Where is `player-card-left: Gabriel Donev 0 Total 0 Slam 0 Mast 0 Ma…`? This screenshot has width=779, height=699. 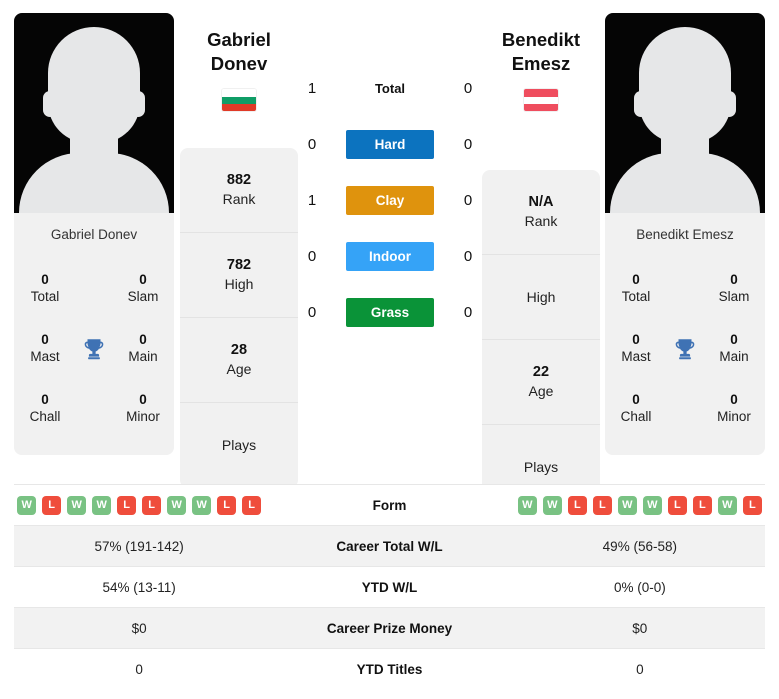 player-card-left: Gabriel Donev 0 Total 0 Slam 0 Mast 0 Ma… is located at coordinates (94, 234).